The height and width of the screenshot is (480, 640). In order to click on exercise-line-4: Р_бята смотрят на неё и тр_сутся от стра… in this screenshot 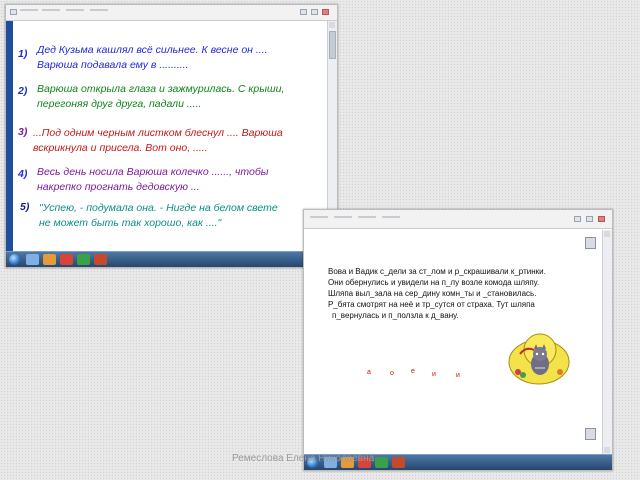, I will do `click(431, 304)`.